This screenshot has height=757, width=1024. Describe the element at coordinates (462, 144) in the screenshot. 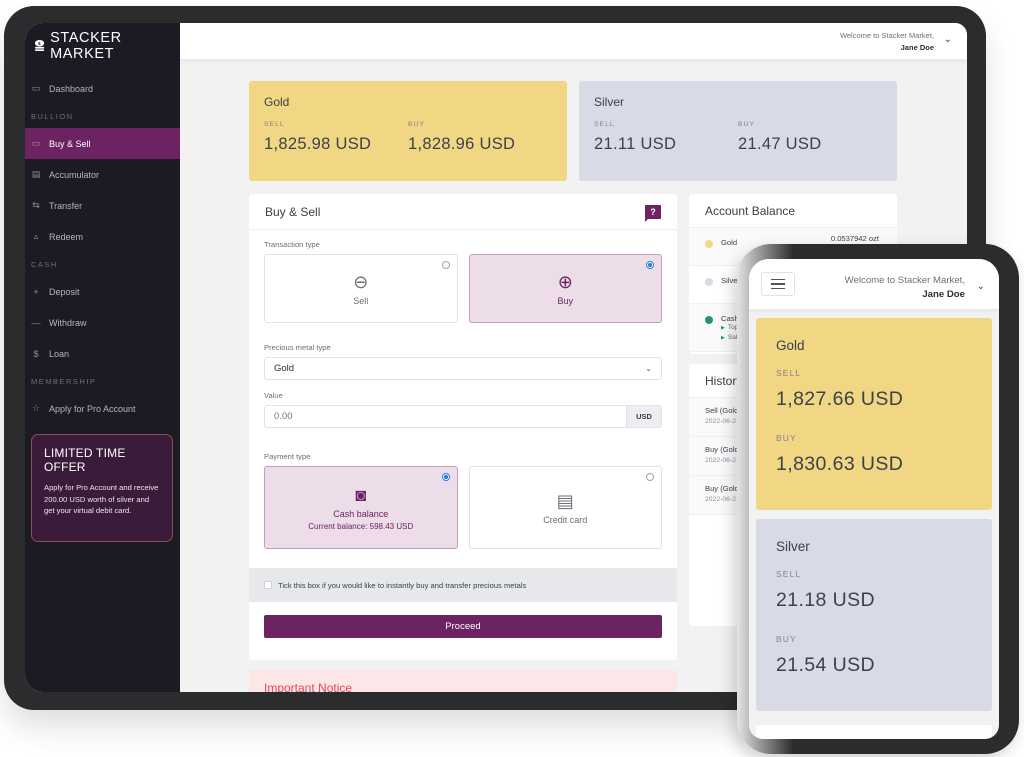

I see `gold-buy-price: 1,828.96 USD` at that location.